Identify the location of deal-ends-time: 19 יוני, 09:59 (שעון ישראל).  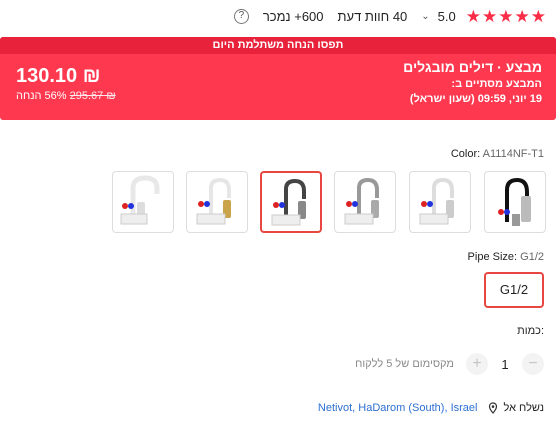
(475, 99).